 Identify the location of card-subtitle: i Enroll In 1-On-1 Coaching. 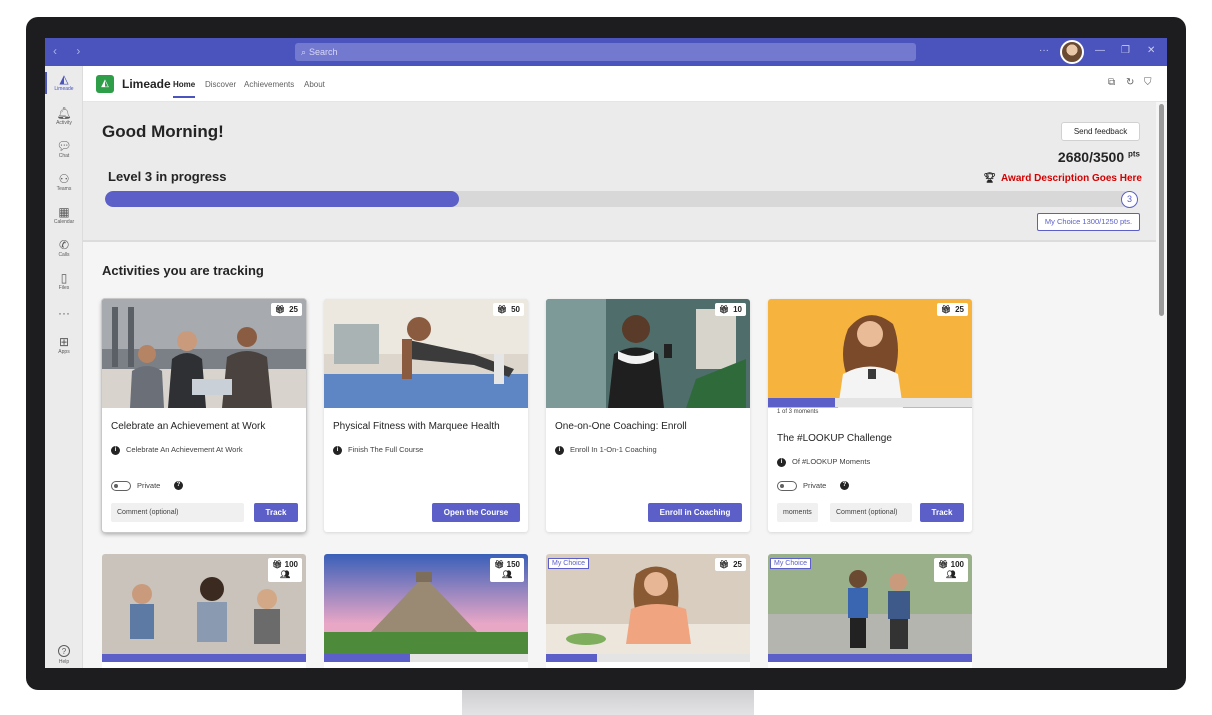
(606, 450).